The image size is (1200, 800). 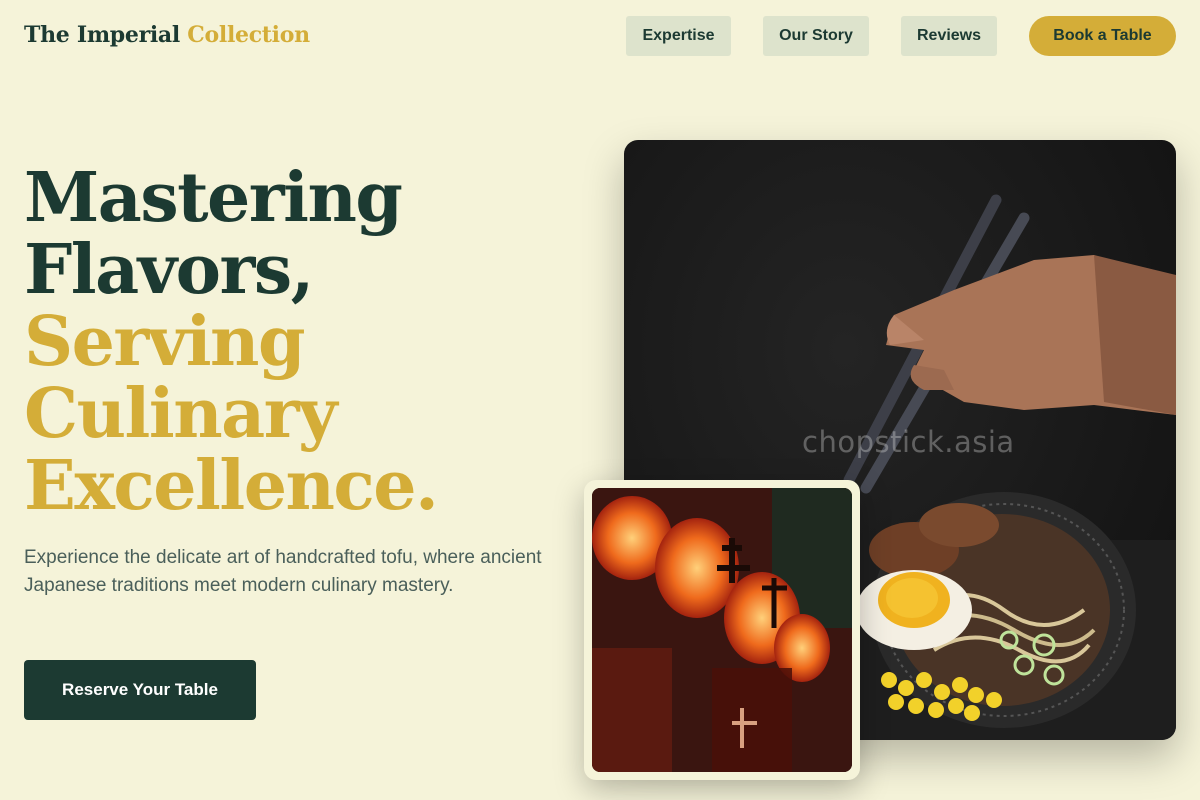 What do you see at coordinates (248, 35) in the screenshot?
I see `brand-name-accent: Collection` at bounding box center [248, 35].